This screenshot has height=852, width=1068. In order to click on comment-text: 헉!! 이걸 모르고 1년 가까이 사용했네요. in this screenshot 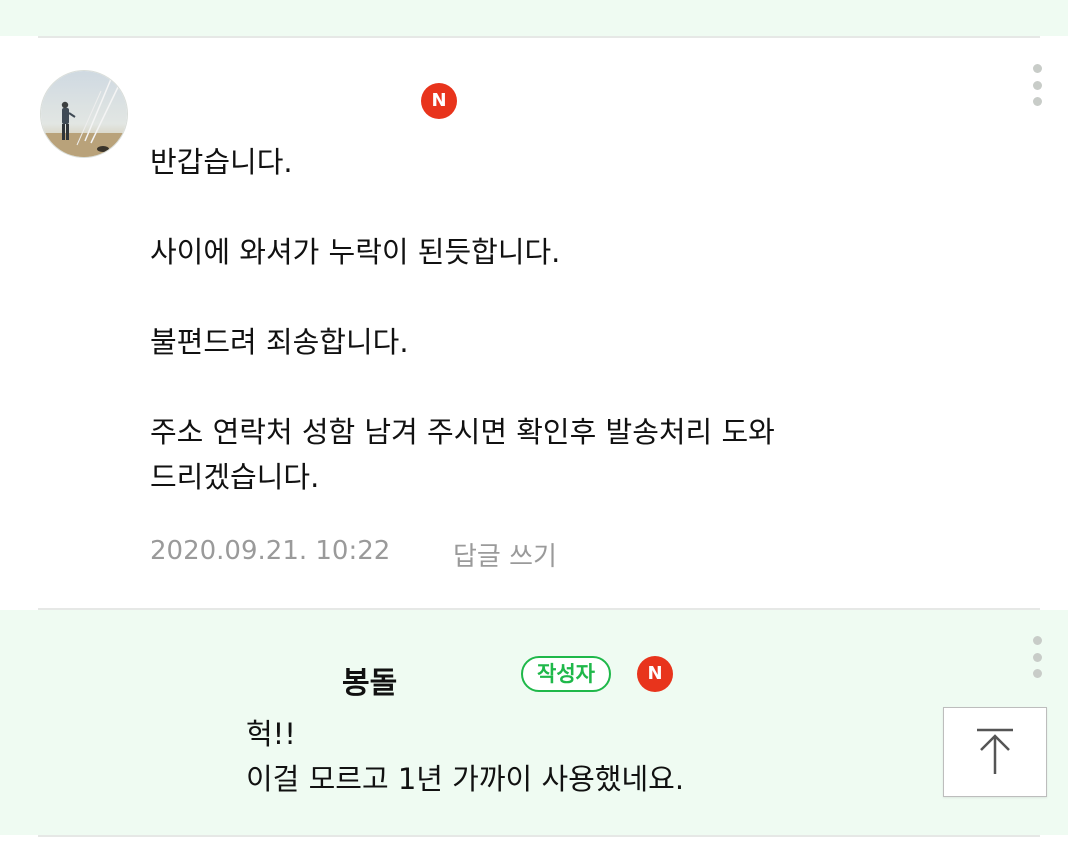, I will do `click(465, 756)`.